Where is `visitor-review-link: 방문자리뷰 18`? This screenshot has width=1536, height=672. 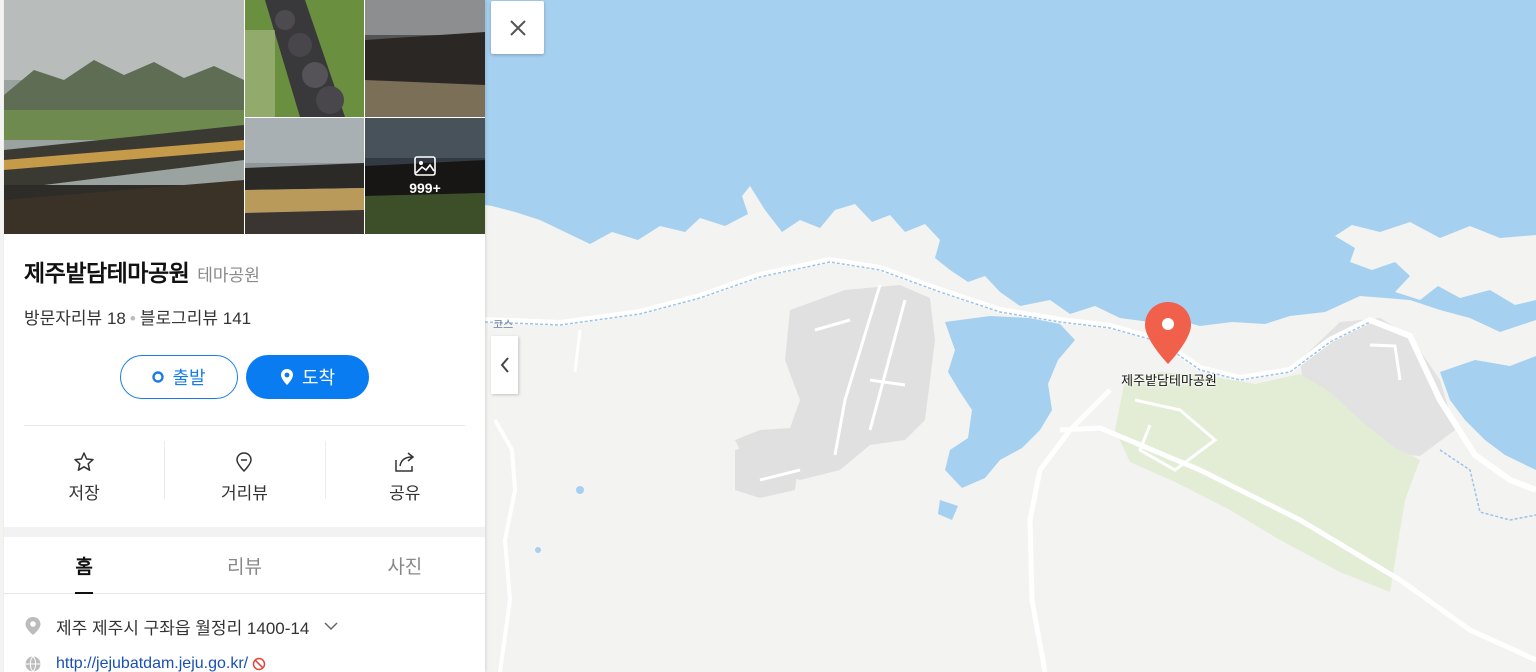 visitor-review-link: 방문자리뷰 18 is located at coordinates (75, 318).